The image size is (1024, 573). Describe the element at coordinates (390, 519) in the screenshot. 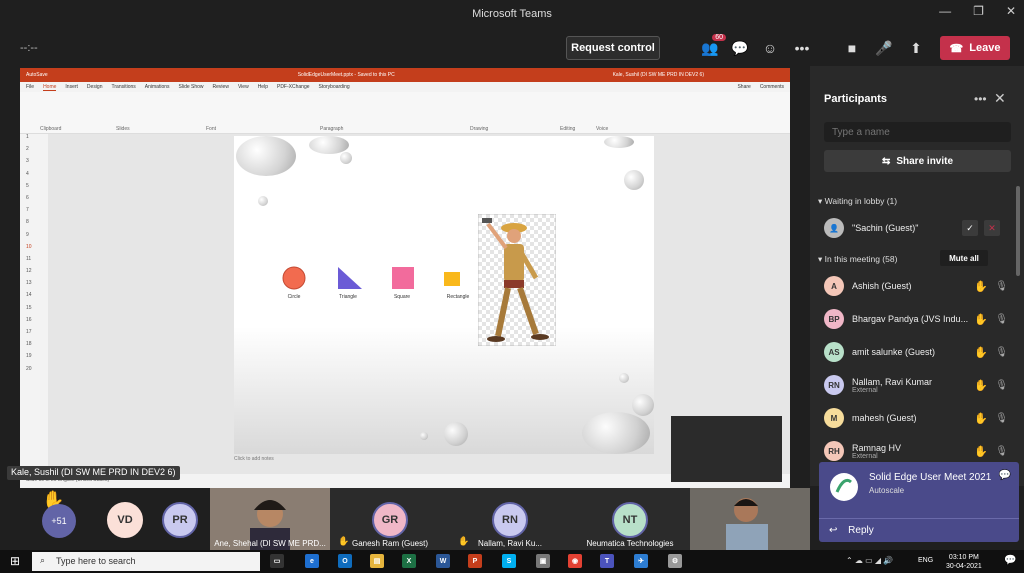

I see `video-tile: GR ✋ Ganesh Ram (Guest)` at that location.